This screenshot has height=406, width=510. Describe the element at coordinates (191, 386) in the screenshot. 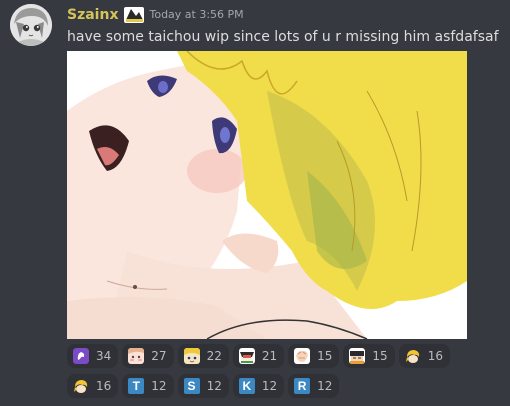

I see `regional-s-icon: S` at that location.